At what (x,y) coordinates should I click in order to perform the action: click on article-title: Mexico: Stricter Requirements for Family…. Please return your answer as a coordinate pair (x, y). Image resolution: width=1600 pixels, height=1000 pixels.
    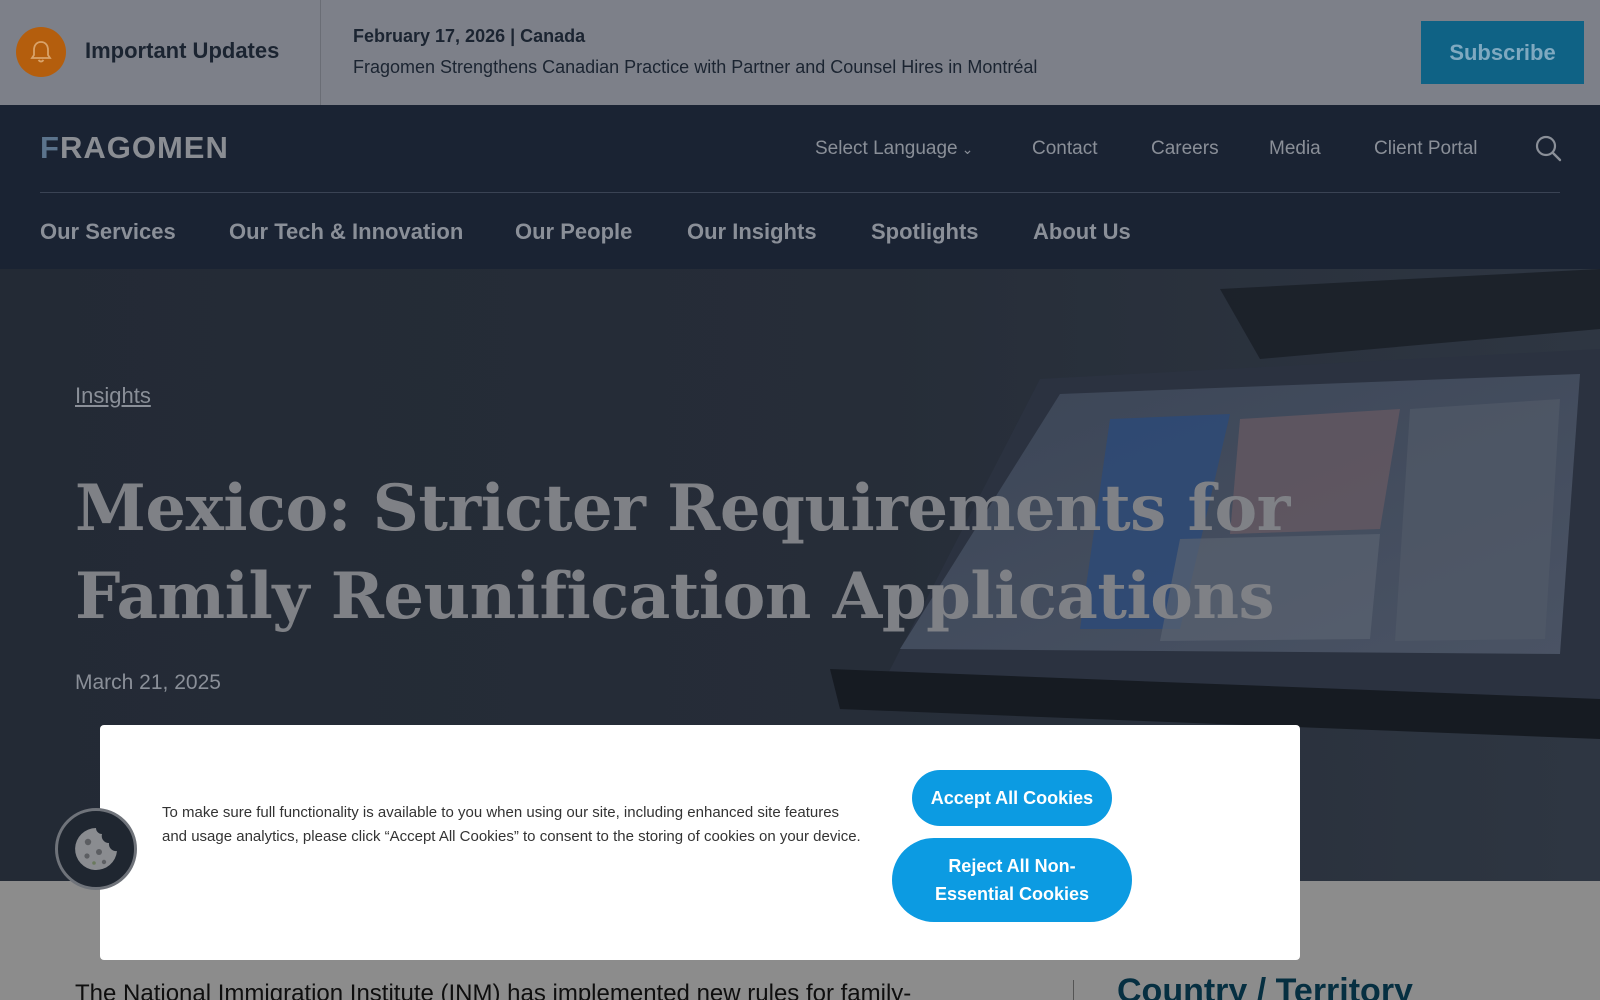
    Looking at the image, I should click on (682, 552).